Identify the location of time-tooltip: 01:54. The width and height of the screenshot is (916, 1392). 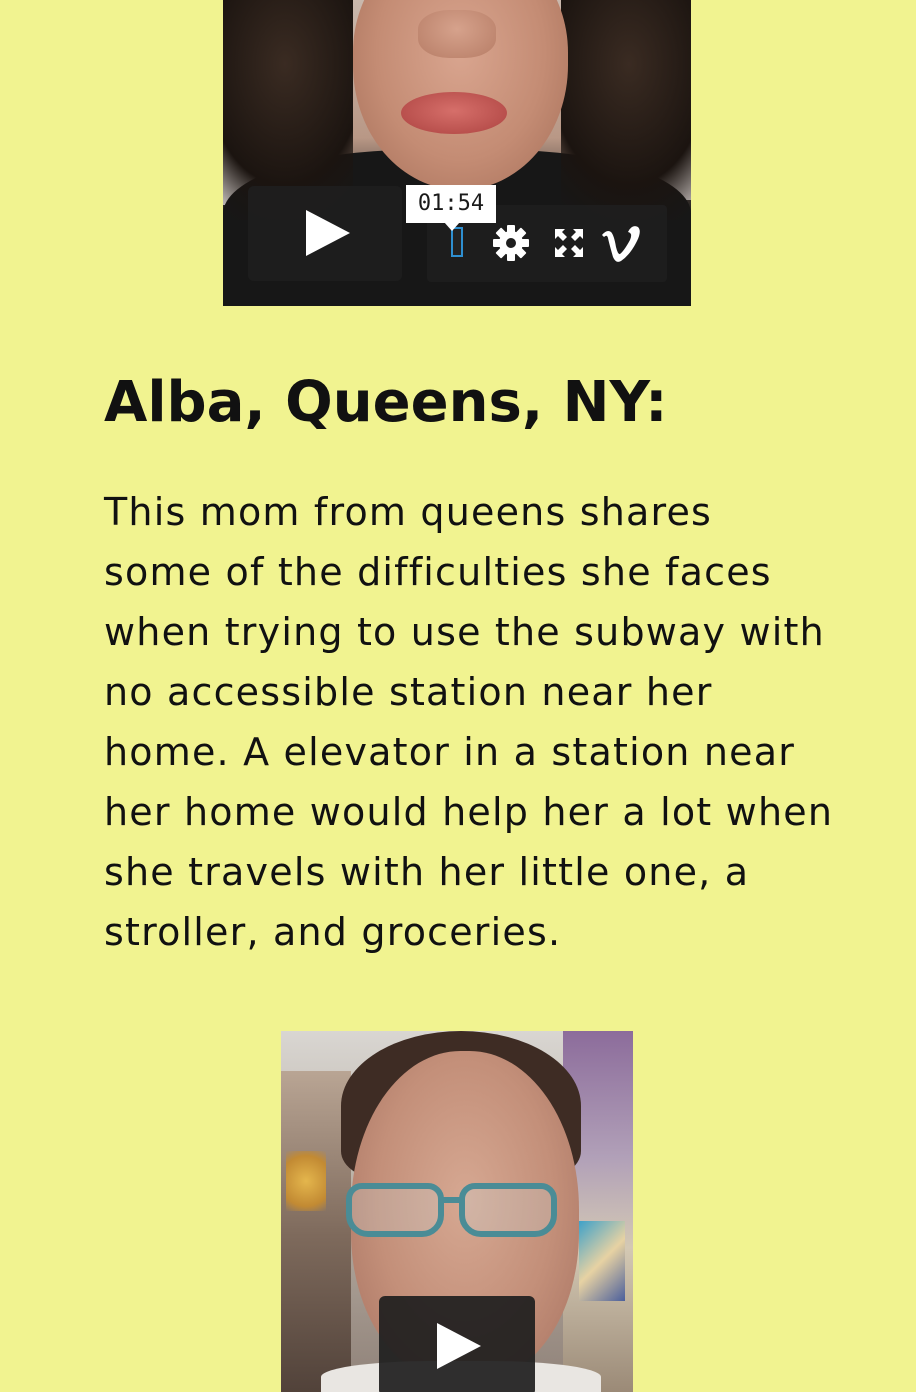
(451, 204).